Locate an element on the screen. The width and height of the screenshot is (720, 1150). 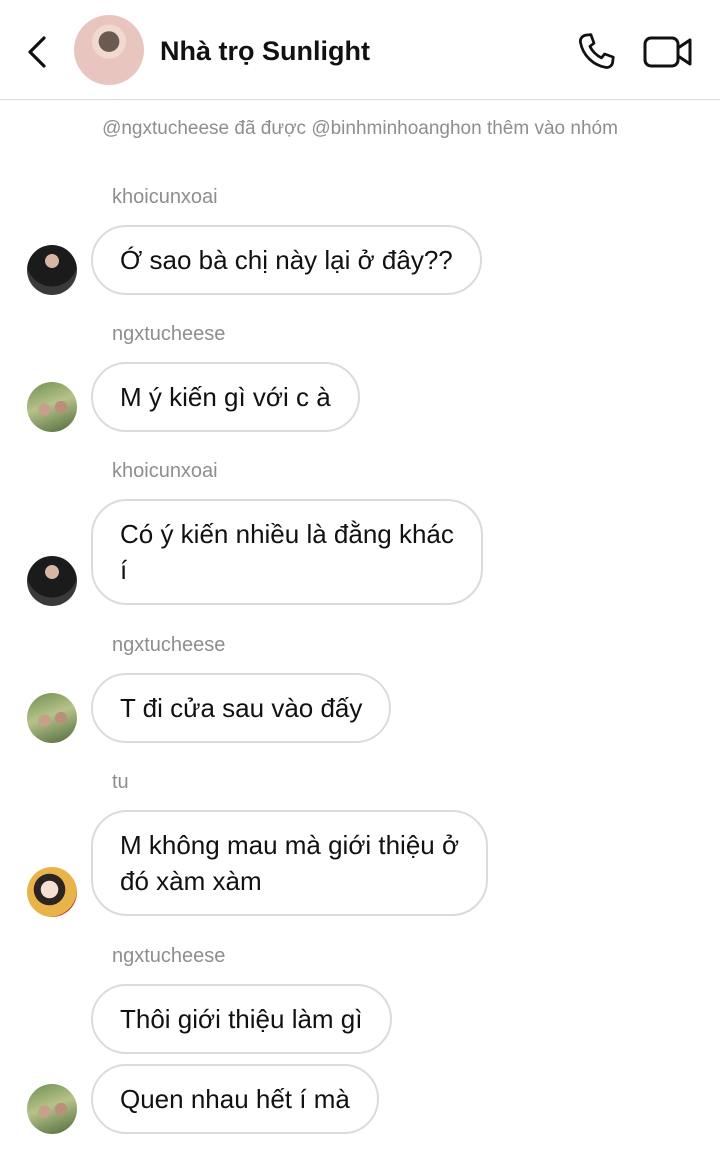
message-bubble: M ý kiến gì với c à is located at coordinates (225, 397).